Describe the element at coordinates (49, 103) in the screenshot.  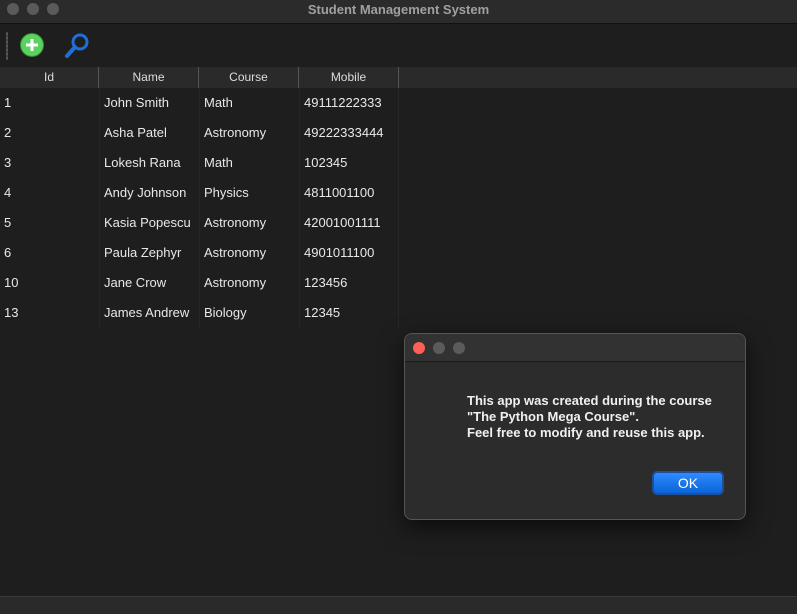
I see `cell-id: 1` at that location.